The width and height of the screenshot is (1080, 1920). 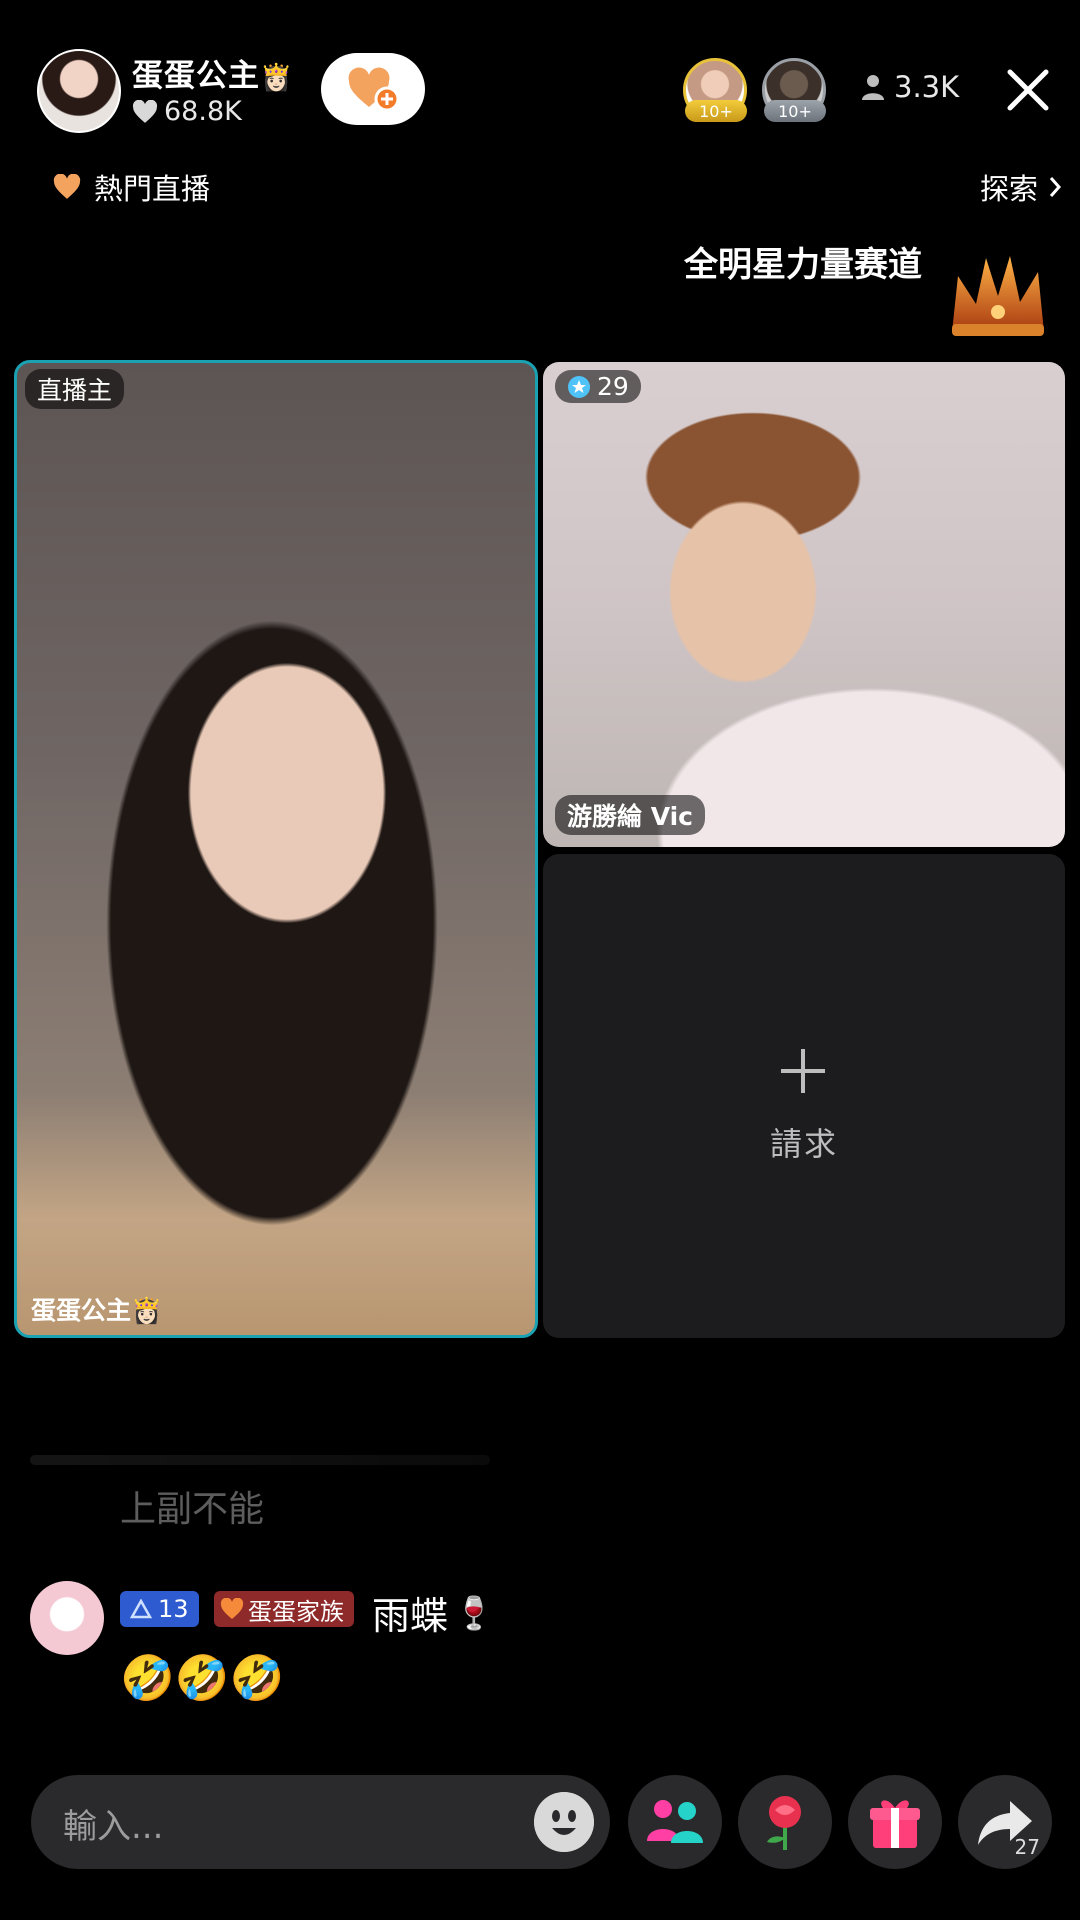 I want to click on star-badge-icon, so click(x=579, y=386).